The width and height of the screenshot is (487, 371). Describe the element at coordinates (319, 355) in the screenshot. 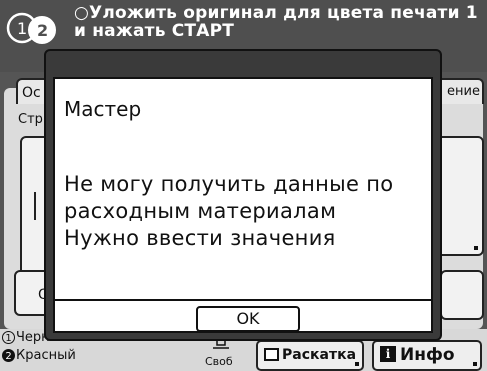

I see `idle-roll-label: Раскатка` at that location.